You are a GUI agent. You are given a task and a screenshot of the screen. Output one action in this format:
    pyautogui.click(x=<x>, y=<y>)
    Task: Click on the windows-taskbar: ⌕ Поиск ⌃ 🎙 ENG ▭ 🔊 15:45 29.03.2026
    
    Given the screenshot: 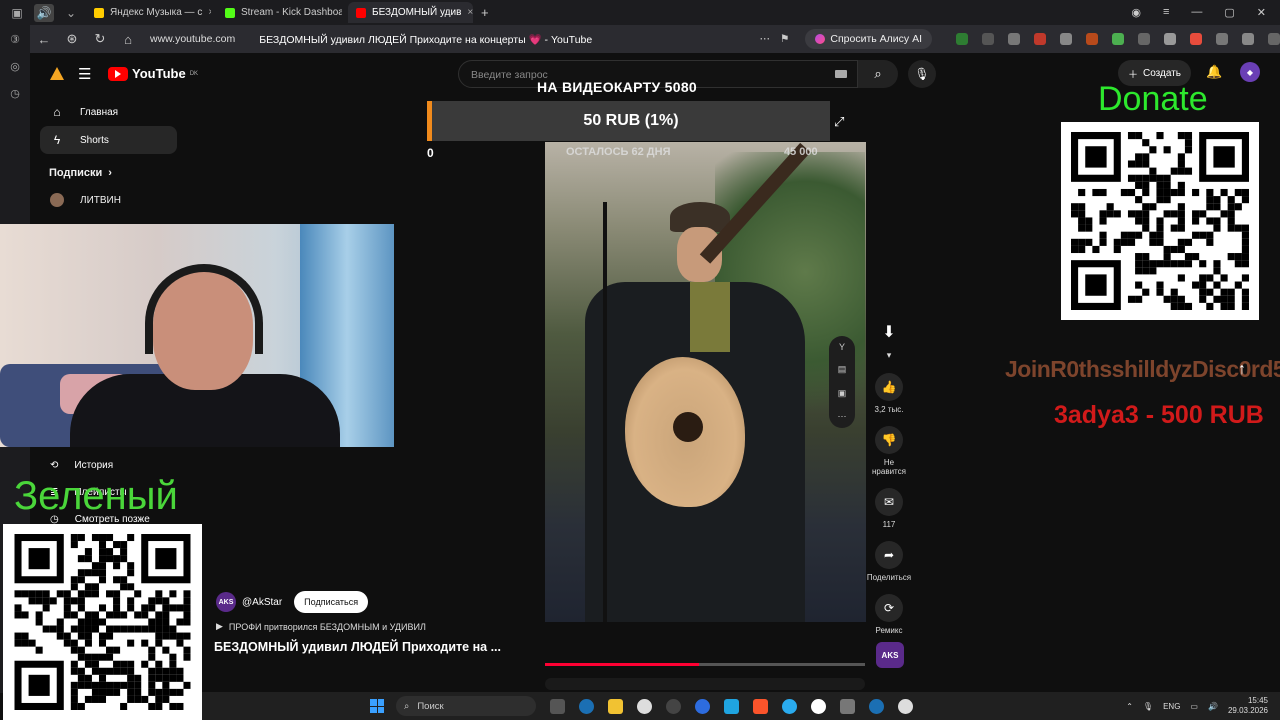 What is the action you would take?
    pyautogui.click(x=741, y=706)
    